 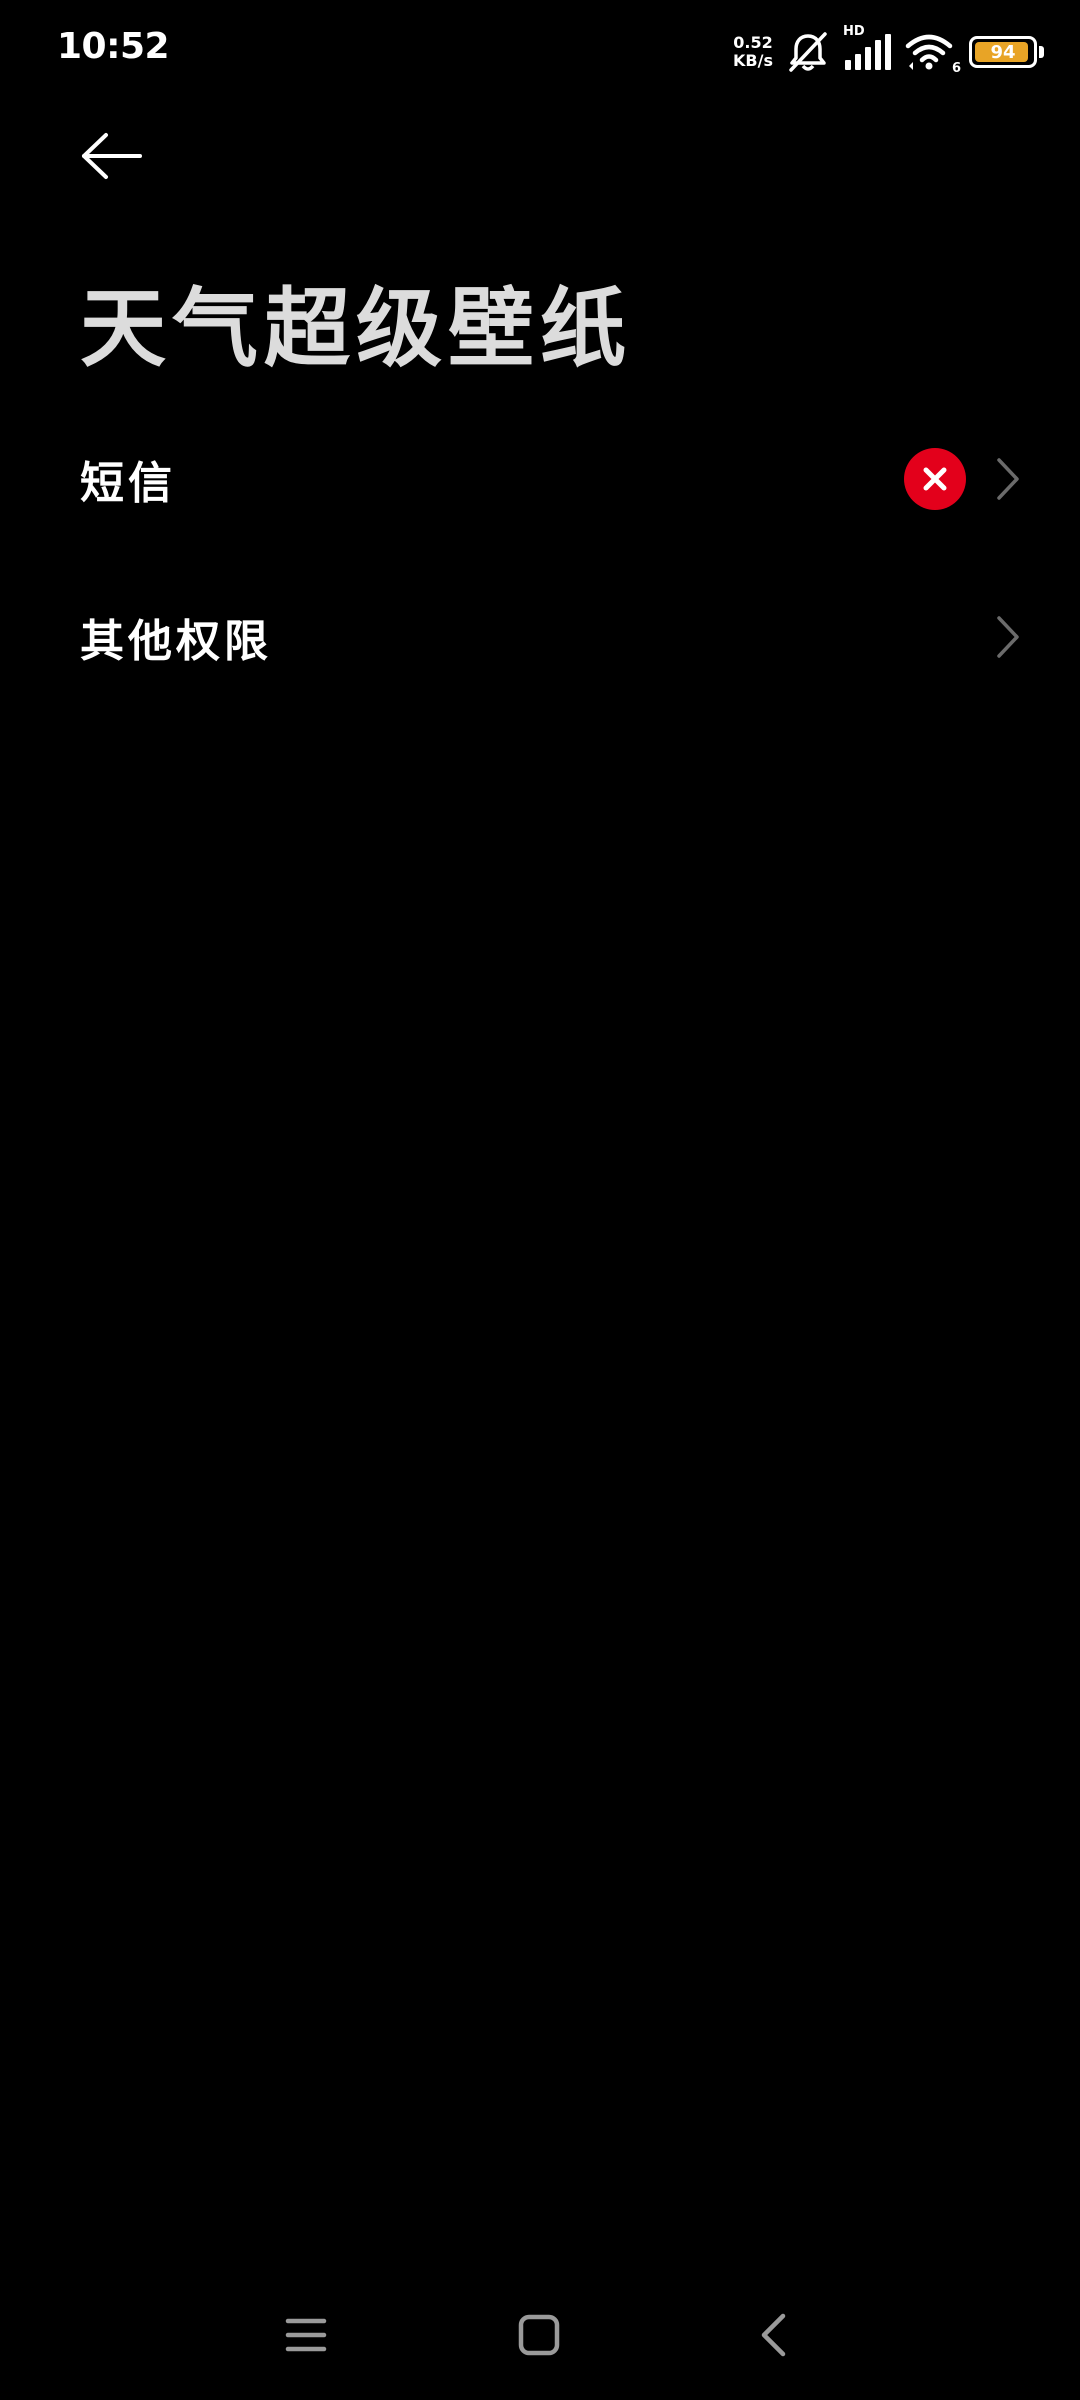 What do you see at coordinates (540, 50) in the screenshot?
I see `status-bar: 10:52 0.52 KB/s HD 6 94` at bounding box center [540, 50].